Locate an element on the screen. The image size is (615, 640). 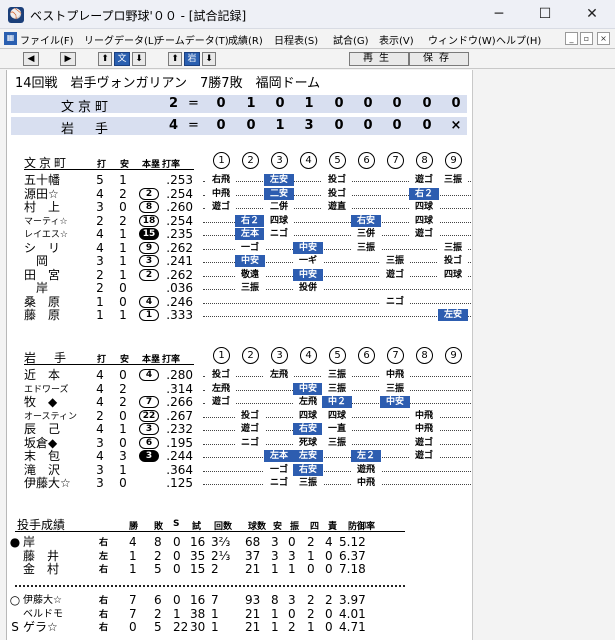
batting-avg: .241 is located at coordinates (179, 261).